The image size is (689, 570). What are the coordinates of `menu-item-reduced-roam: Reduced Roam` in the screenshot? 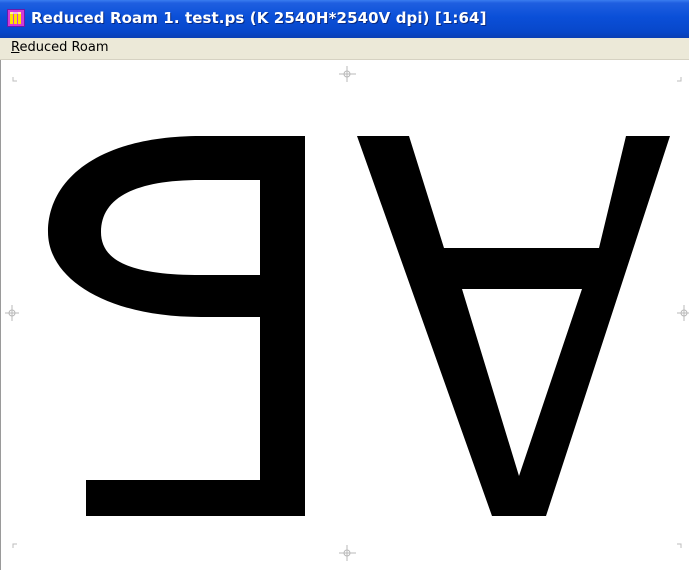 It's located at (60, 47).